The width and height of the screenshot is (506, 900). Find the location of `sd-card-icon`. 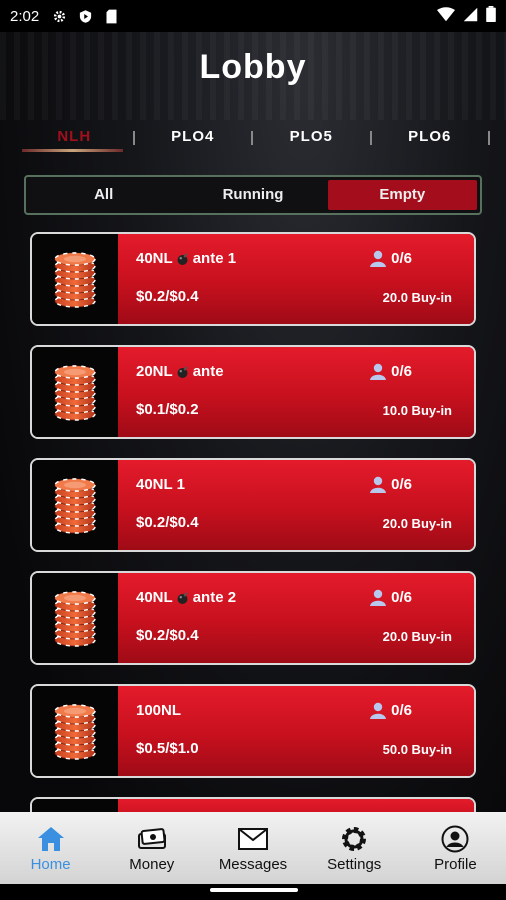

sd-card-icon is located at coordinates (111, 16).